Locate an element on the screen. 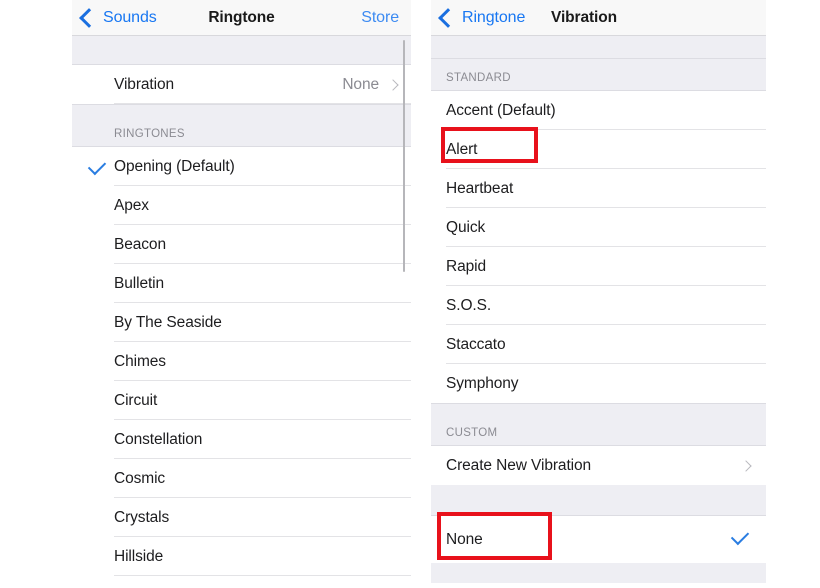 The image size is (820, 588). row-ringtone-chimes: Chimes is located at coordinates (241, 361).